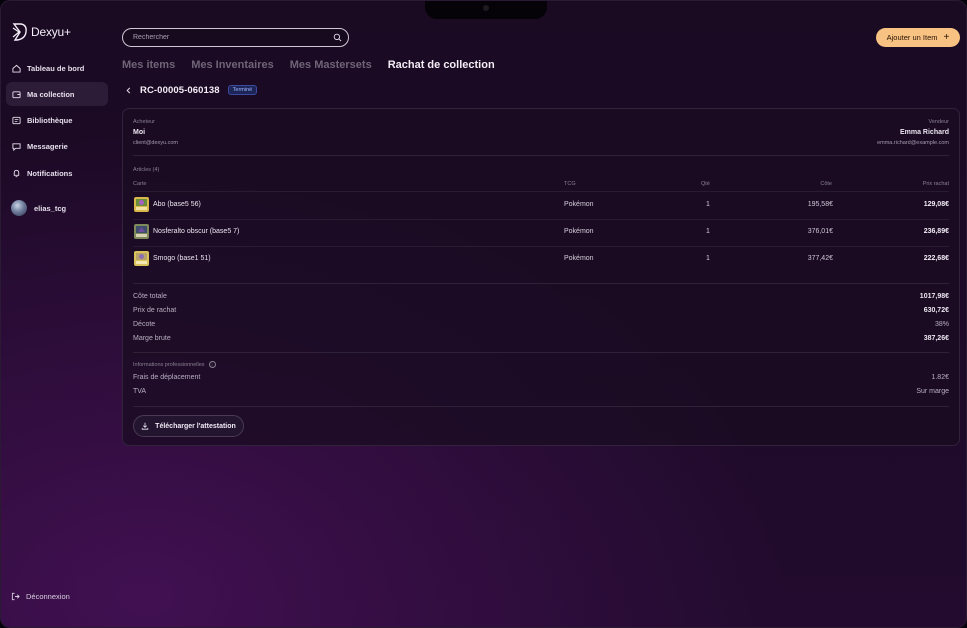  I want to click on col-cote: Côte, so click(826, 184).